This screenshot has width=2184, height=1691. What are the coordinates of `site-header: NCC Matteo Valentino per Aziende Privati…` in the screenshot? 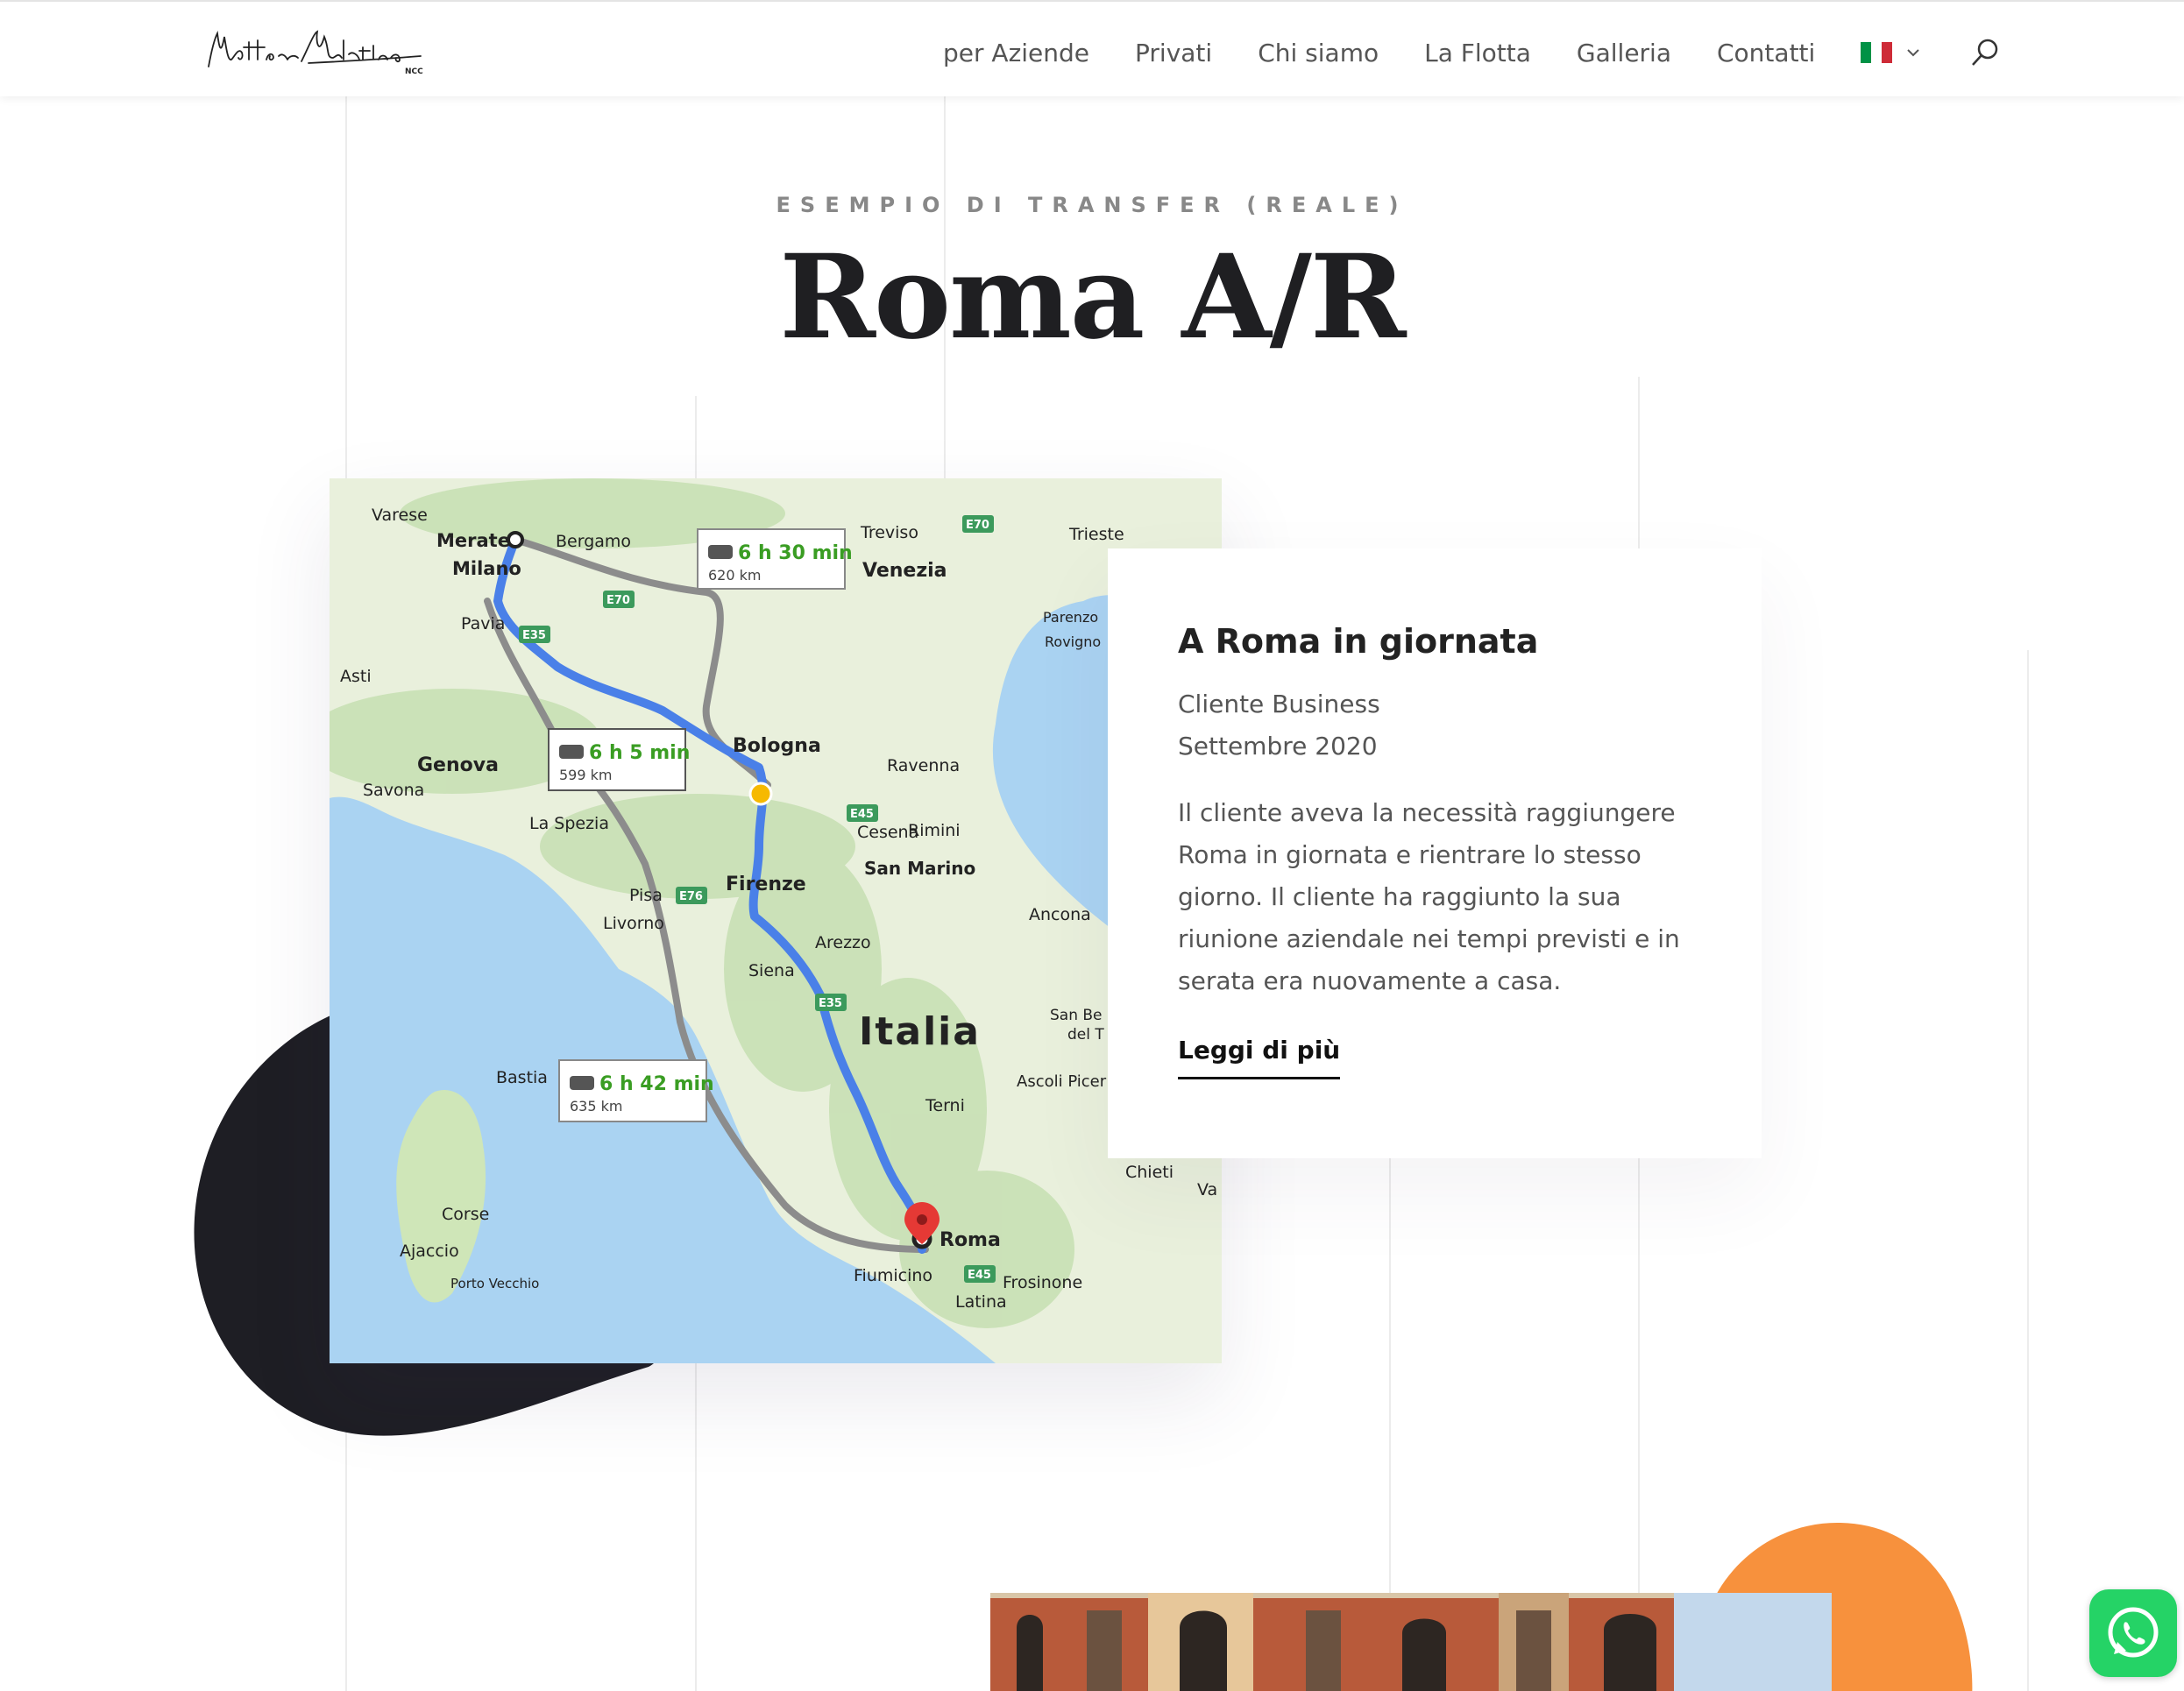 It's located at (1092, 48).